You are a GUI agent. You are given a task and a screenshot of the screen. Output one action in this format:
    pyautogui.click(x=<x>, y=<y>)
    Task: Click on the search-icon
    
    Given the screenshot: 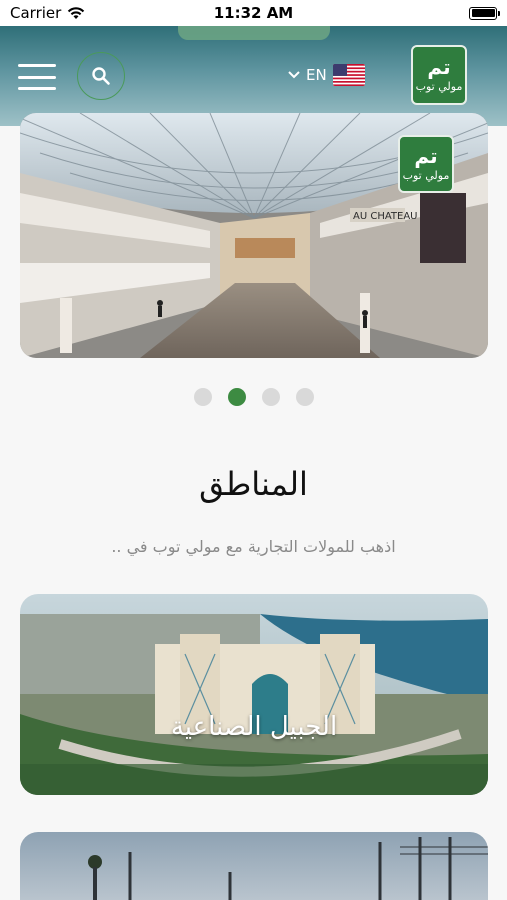 What is the action you would take?
    pyautogui.click(x=101, y=76)
    